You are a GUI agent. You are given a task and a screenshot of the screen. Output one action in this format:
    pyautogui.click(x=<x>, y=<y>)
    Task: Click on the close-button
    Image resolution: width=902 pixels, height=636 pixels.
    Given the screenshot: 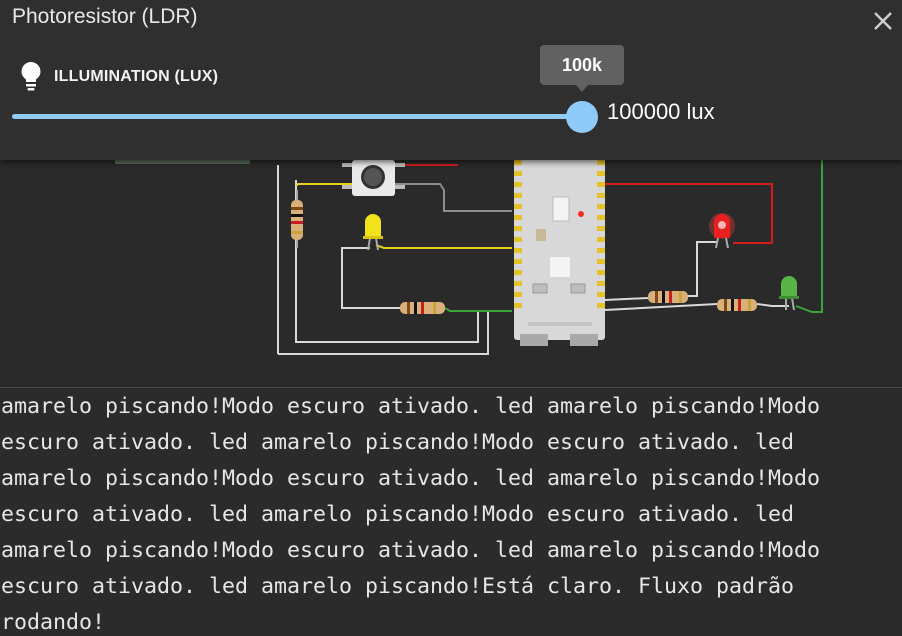 What is the action you would take?
    pyautogui.click(x=883, y=21)
    